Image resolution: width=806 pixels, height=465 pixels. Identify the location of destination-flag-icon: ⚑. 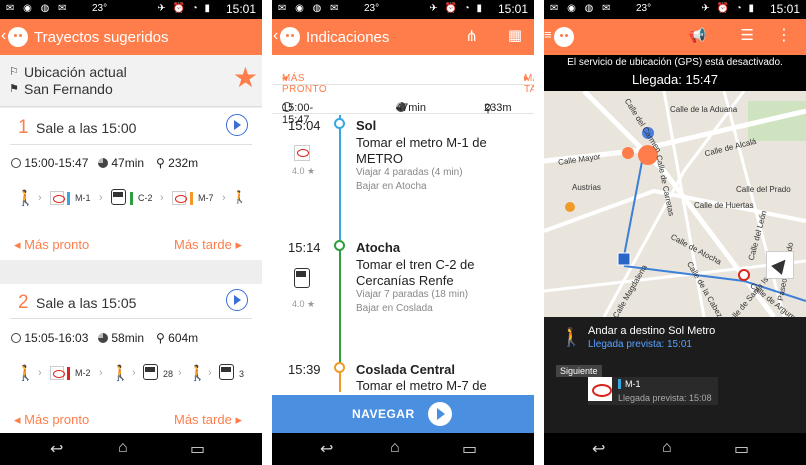
(14, 89).